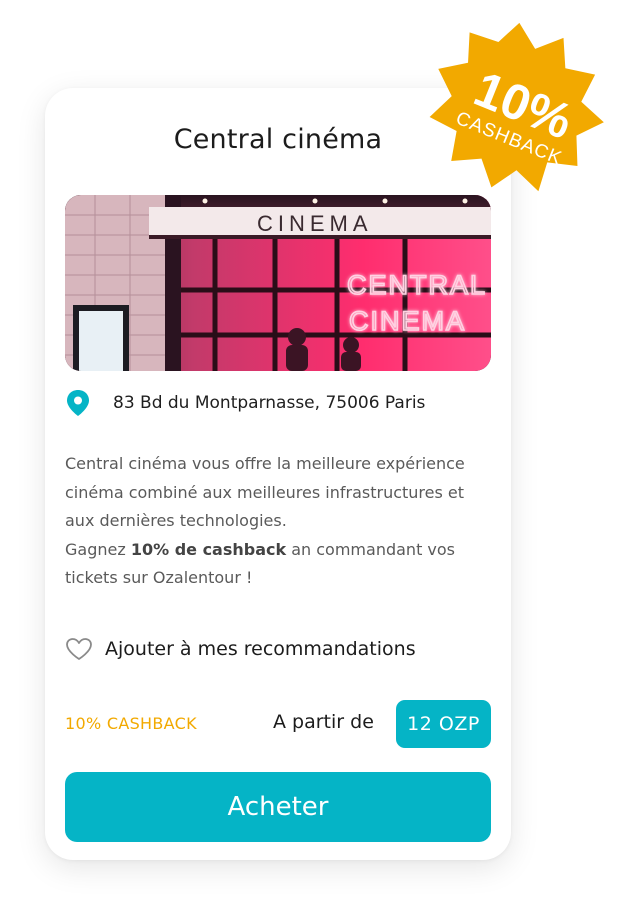 This screenshot has width=625, height=910. What do you see at coordinates (98, 549) in the screenshot?
I see `description-line-2-prefix: Gagnez` at bounding box center [98, 549].